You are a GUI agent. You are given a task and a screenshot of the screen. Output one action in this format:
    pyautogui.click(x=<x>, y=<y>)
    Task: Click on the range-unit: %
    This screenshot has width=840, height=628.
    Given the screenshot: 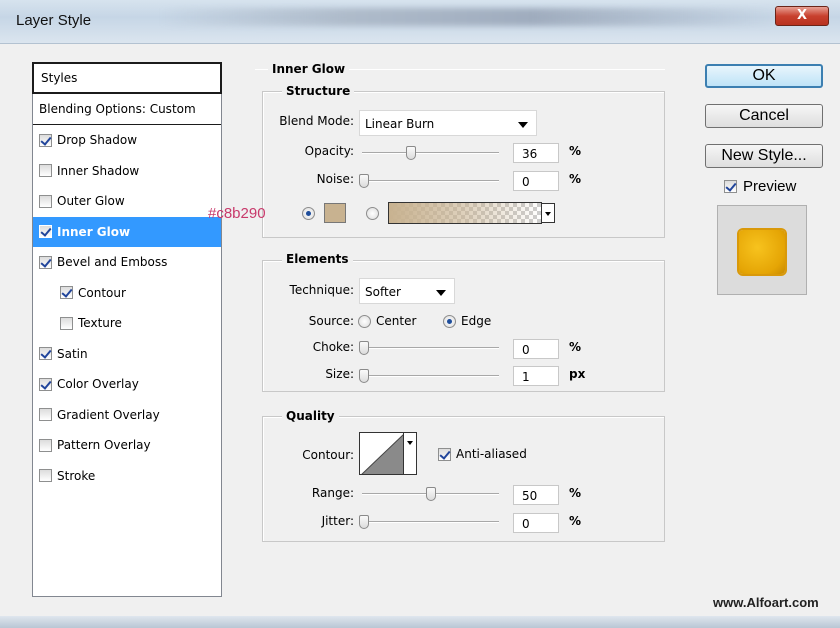 What is the action you would take?
    pyautogui.click(x=575, y=493)
    